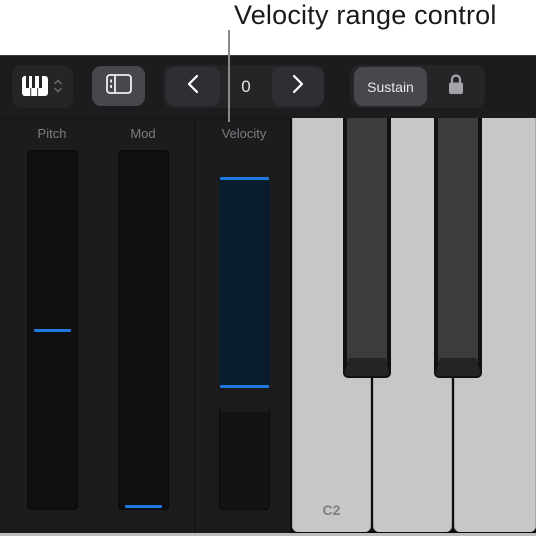 The image size is (536, 536). Describe the element at coordinates (244, 178) in the screenshot. I see `velocity-high-handle` at that location.